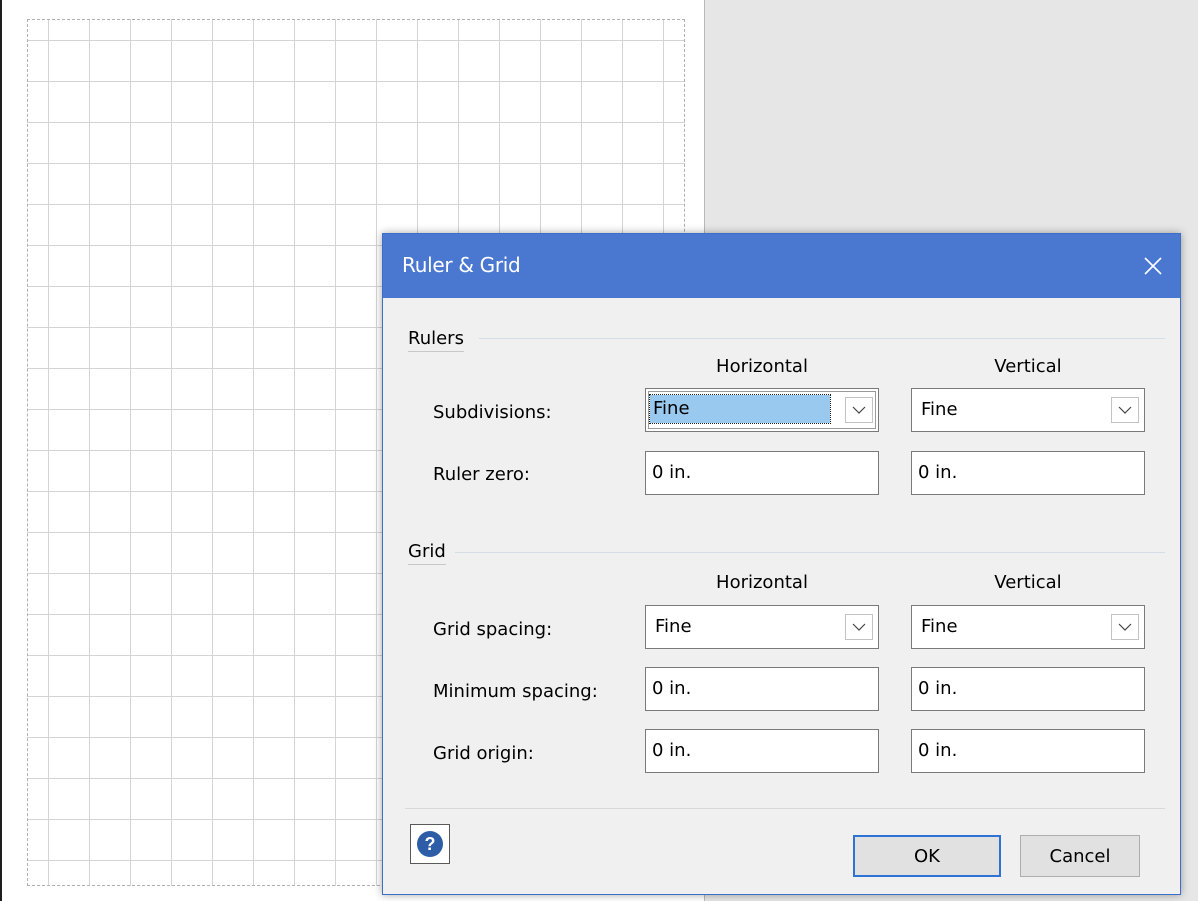 The image size is (1198, 901). Describe the element at coordinates (762, 366) in the screenshot. I see `rulers-horizontal-header: Horizontal` at that location.